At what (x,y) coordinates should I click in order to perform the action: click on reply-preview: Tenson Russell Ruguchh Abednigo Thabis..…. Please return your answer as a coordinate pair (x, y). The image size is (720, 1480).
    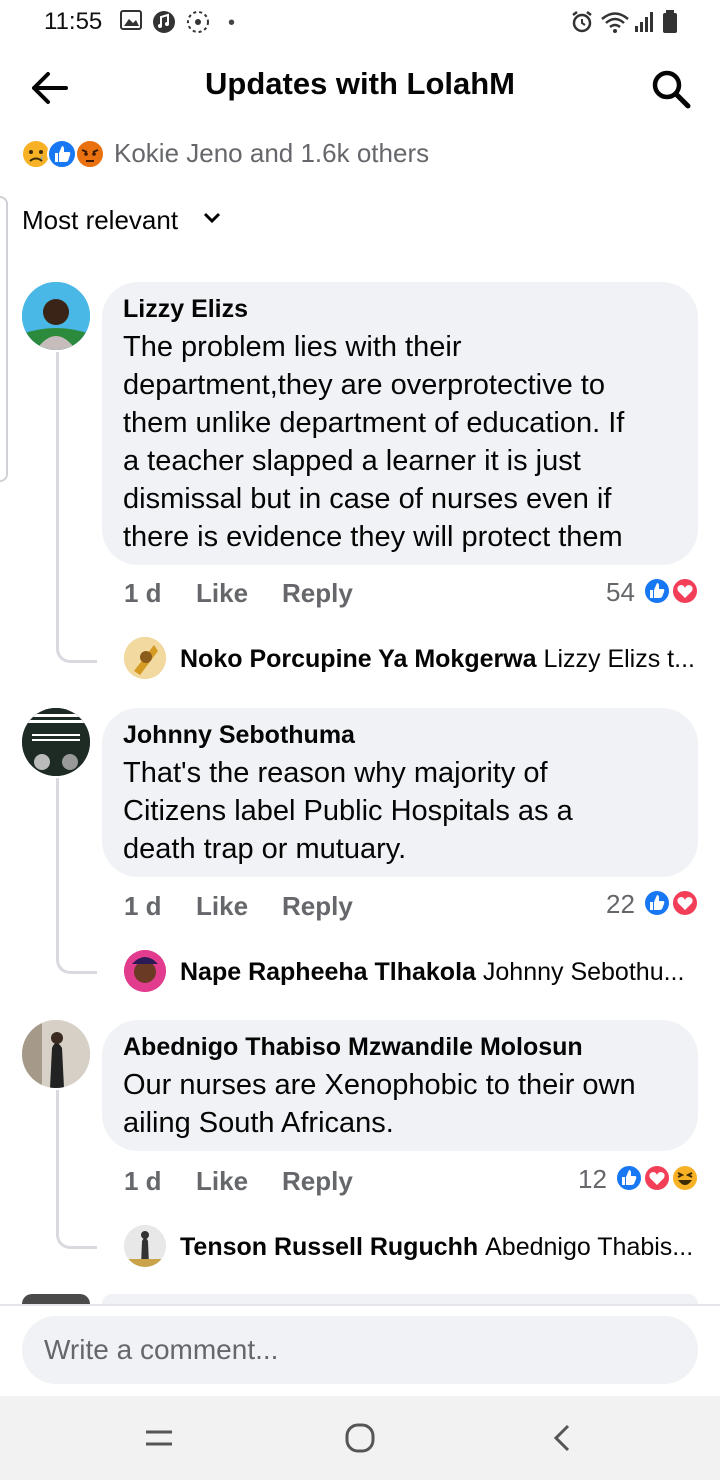
    Looking at the image, I should click on (436, 1247).